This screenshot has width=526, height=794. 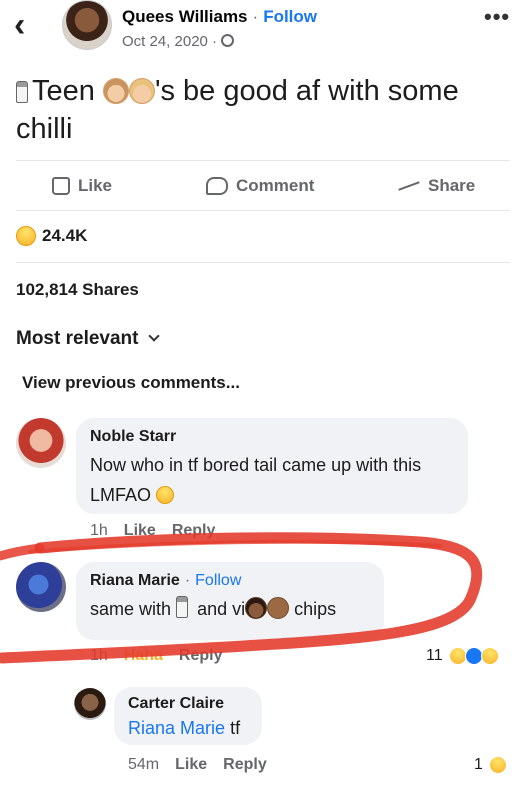 I want to click on sort-label: Most relevant, so click(x=77, y=338).